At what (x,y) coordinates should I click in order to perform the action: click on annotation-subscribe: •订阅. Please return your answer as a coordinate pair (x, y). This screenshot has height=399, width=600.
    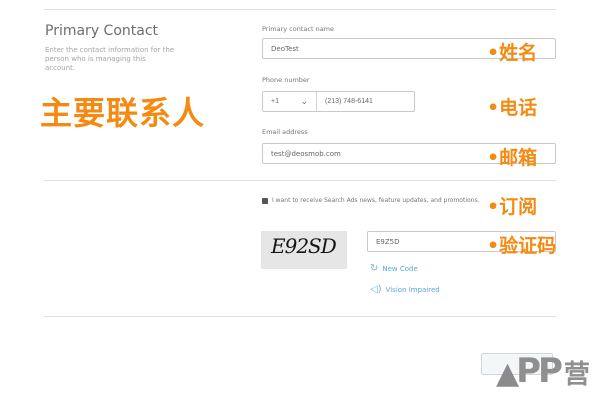
    Looking at the image, I should click on (512, 207).